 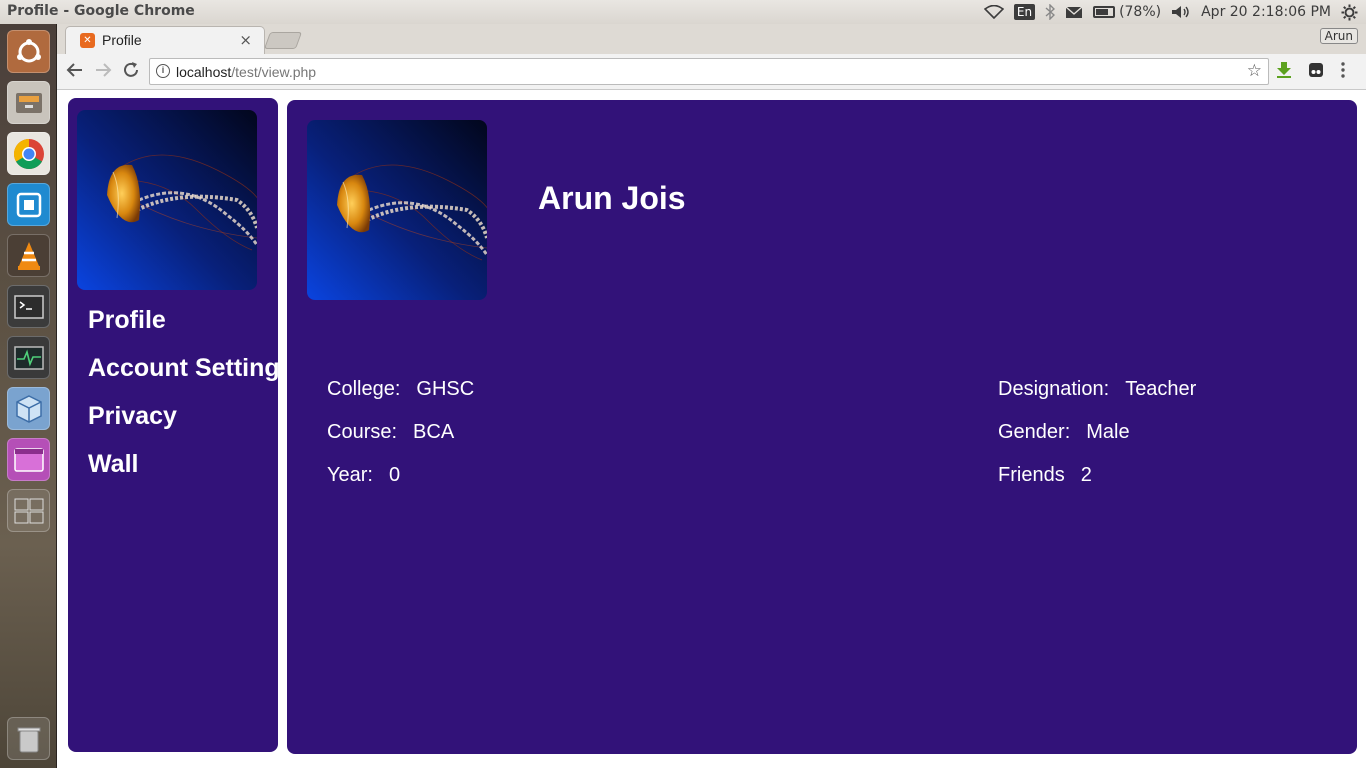 What do you see at coordinates (28, 255) in the screenshot?
I see `vlc-icon` at bounding box center [28, 255].